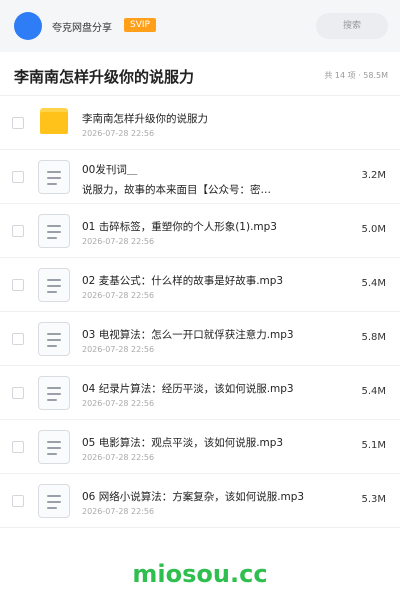 This screenshot has height=600, width=400. I want to click on item-name: 06 网络小说算法：方案复杂，该如何说服.mp3, so click(193, 497).